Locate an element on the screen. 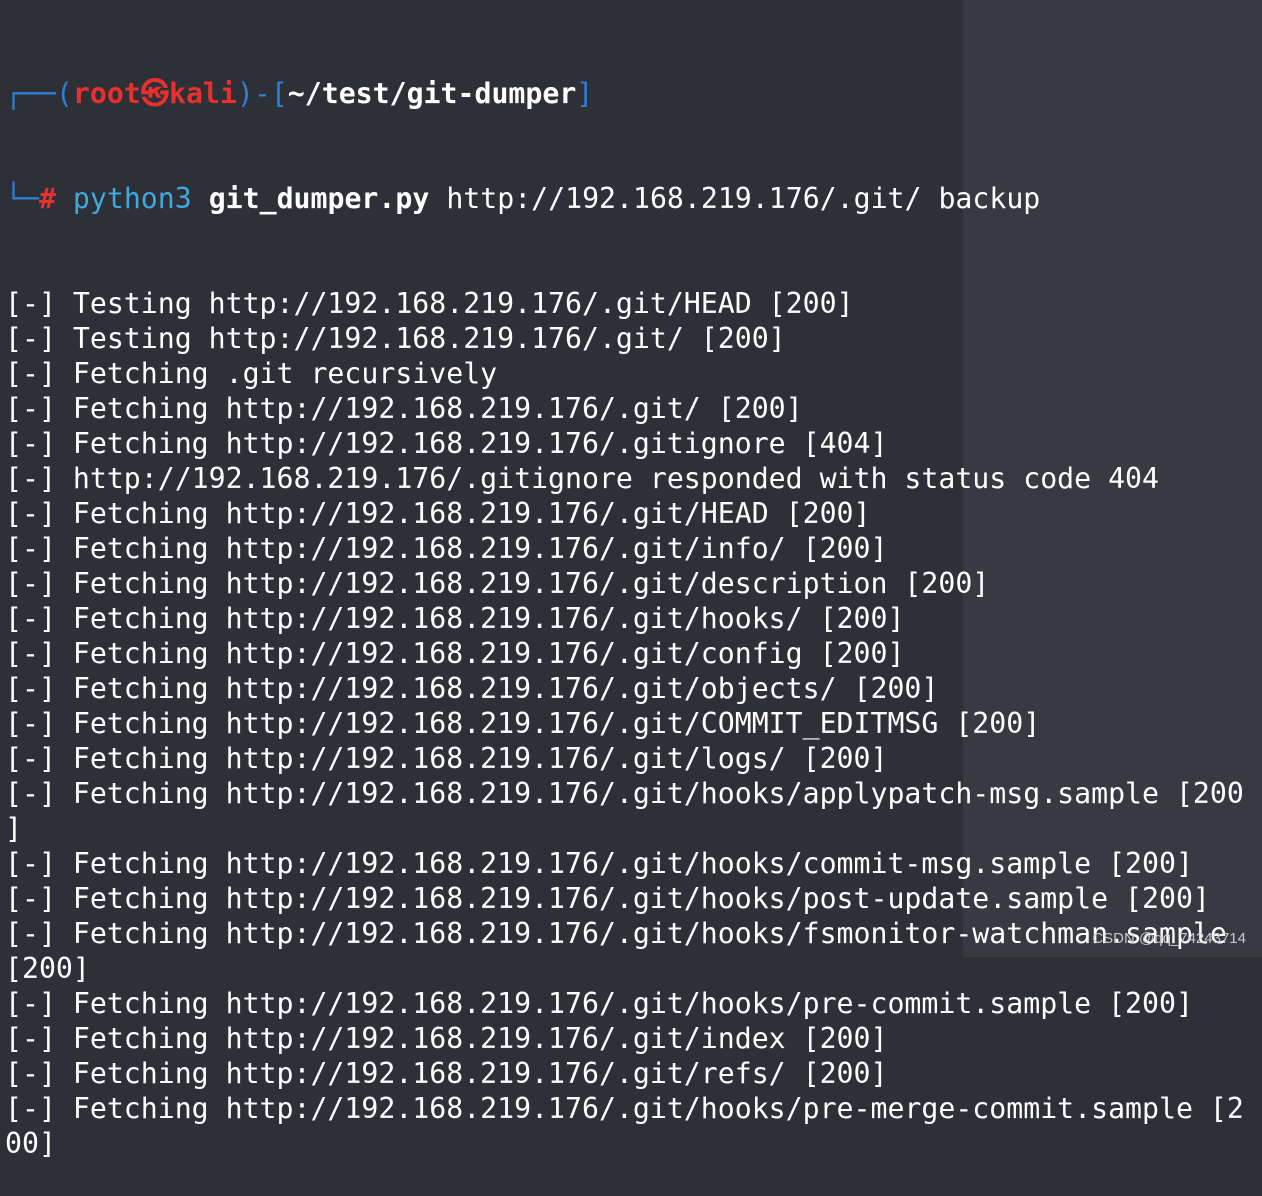 The height and width of the screenshot is (1196, 1262). script-name: git_dumper.py is located at coordinates (319, 198).